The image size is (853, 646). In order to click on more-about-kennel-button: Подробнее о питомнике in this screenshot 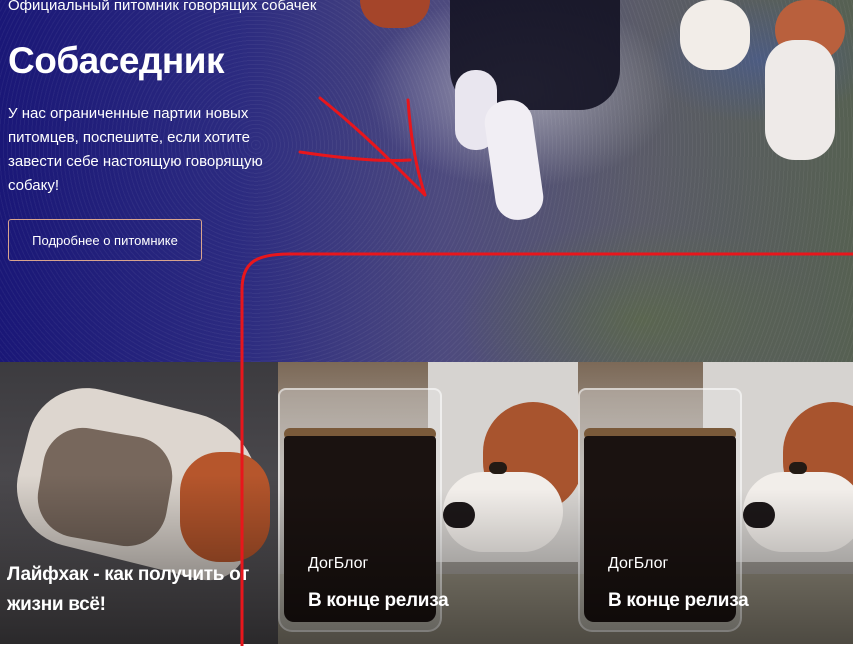, I will do `click(105, 240)`.